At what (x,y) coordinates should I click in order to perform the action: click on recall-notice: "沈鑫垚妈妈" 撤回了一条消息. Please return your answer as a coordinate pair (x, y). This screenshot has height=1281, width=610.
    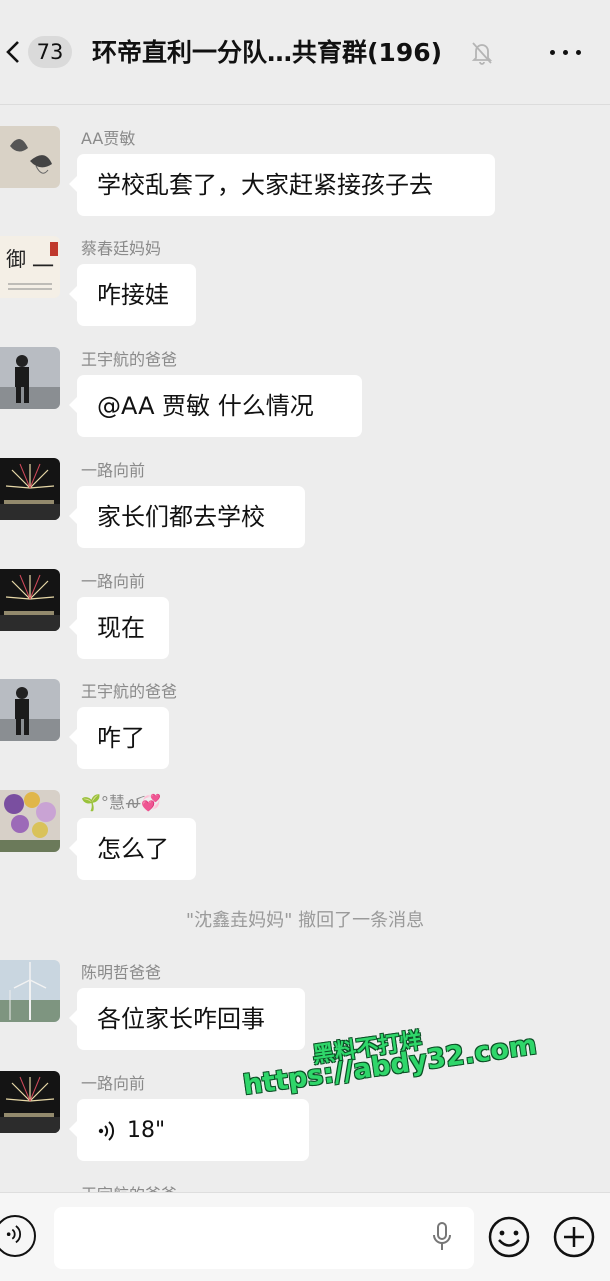
    Looking at the image, I should click on (305, 920).